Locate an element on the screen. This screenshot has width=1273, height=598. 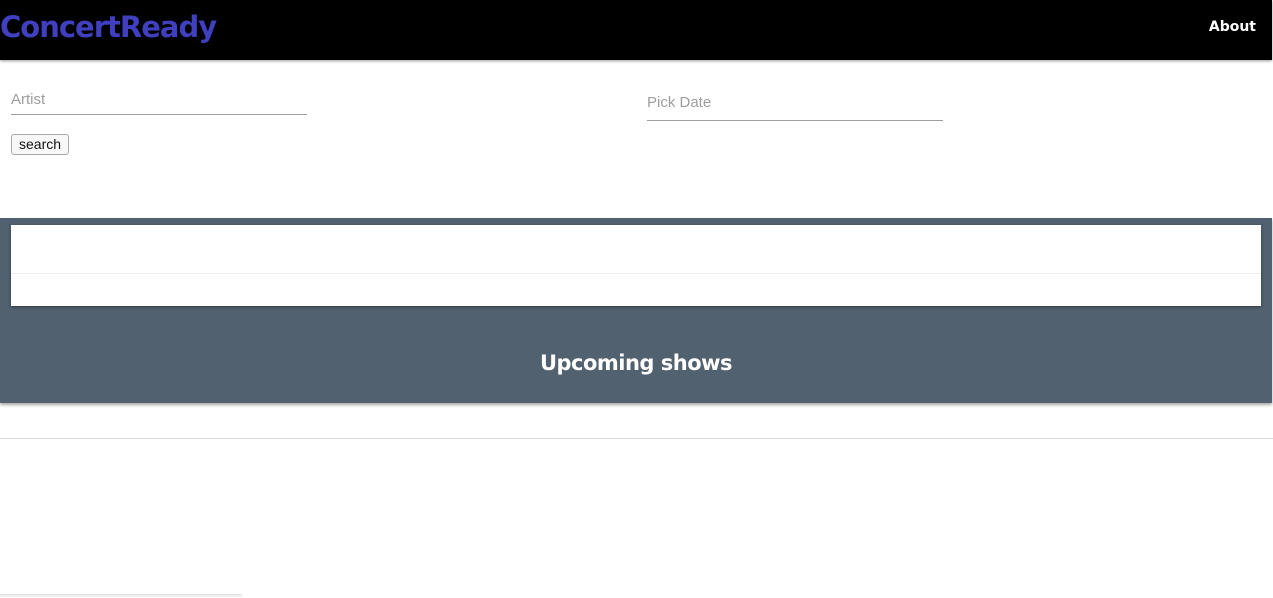
about-link: About is located at coordinates (1232, 27).